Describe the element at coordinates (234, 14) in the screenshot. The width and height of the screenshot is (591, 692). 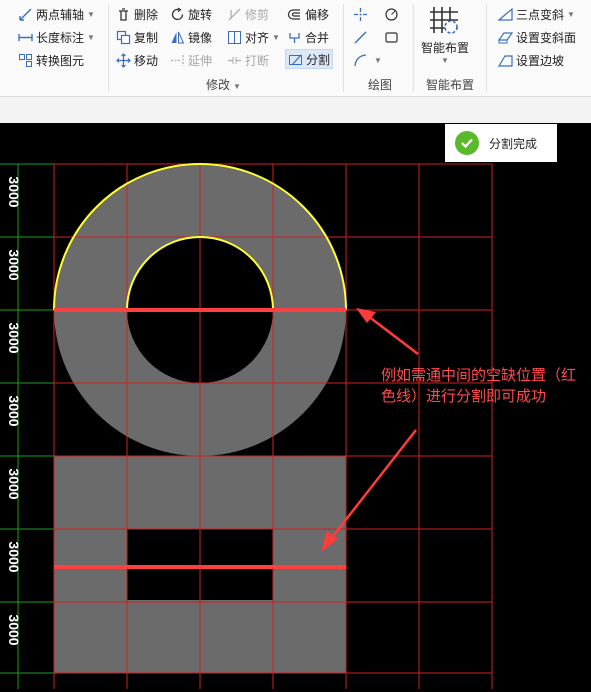
I see `trim-icon` at that location.